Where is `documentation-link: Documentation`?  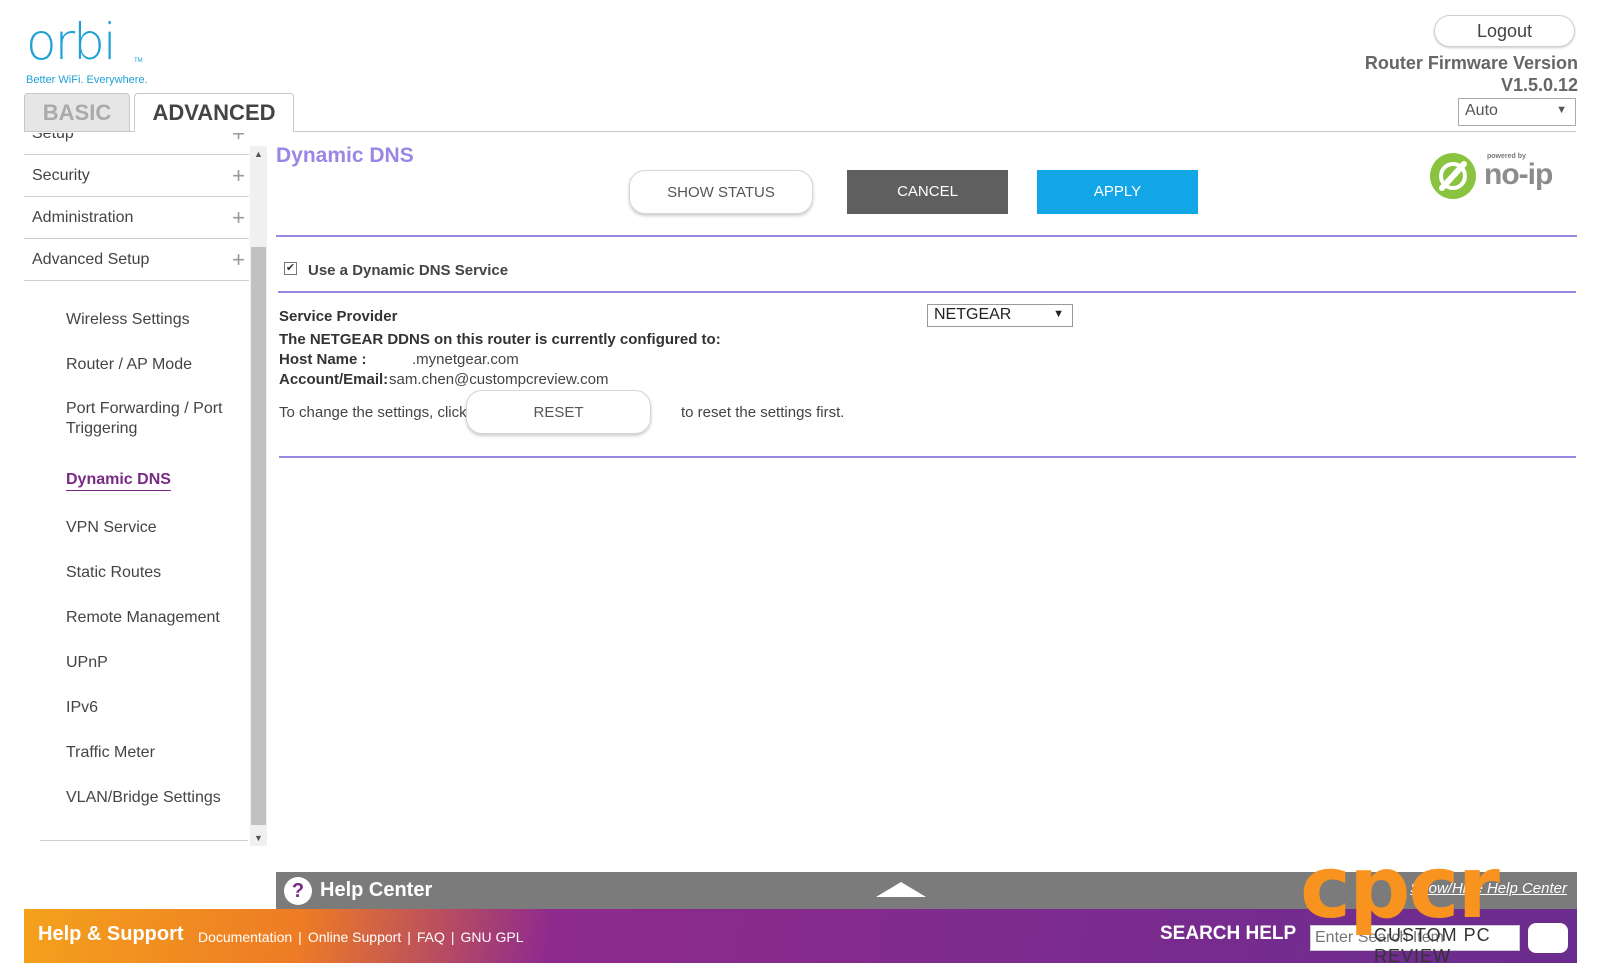 documentation-link: Documentation is located at coordinates (245, 937).